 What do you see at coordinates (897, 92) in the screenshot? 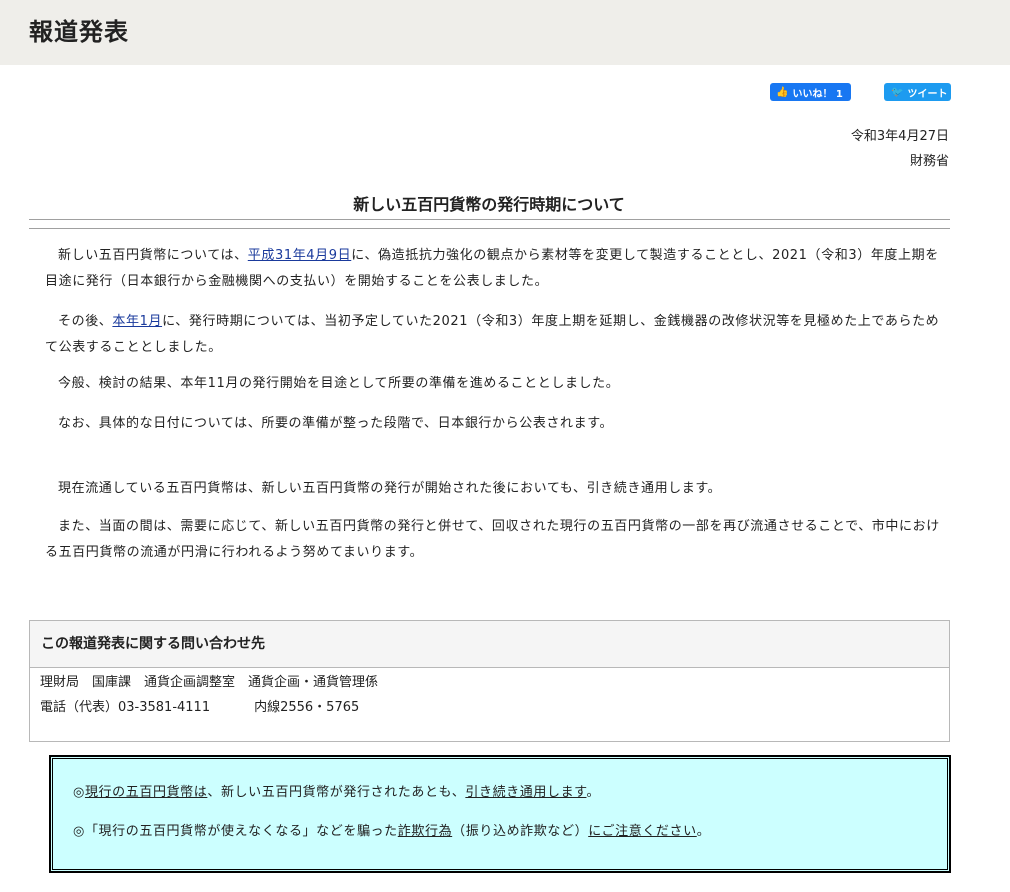
I see `twitter-bird-icon: 🐦` at bounding box center [897, 92].